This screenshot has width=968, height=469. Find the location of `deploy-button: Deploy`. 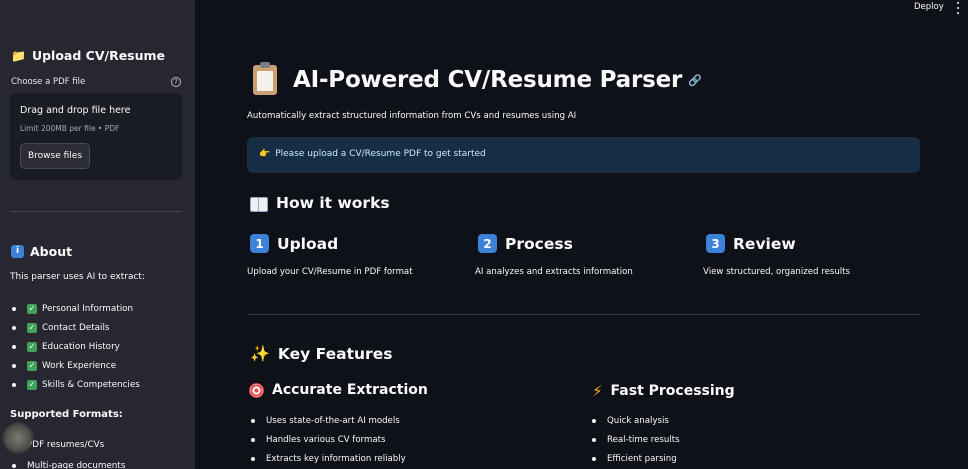

deploy-button: Deploy is located at coordinates (929, 7).